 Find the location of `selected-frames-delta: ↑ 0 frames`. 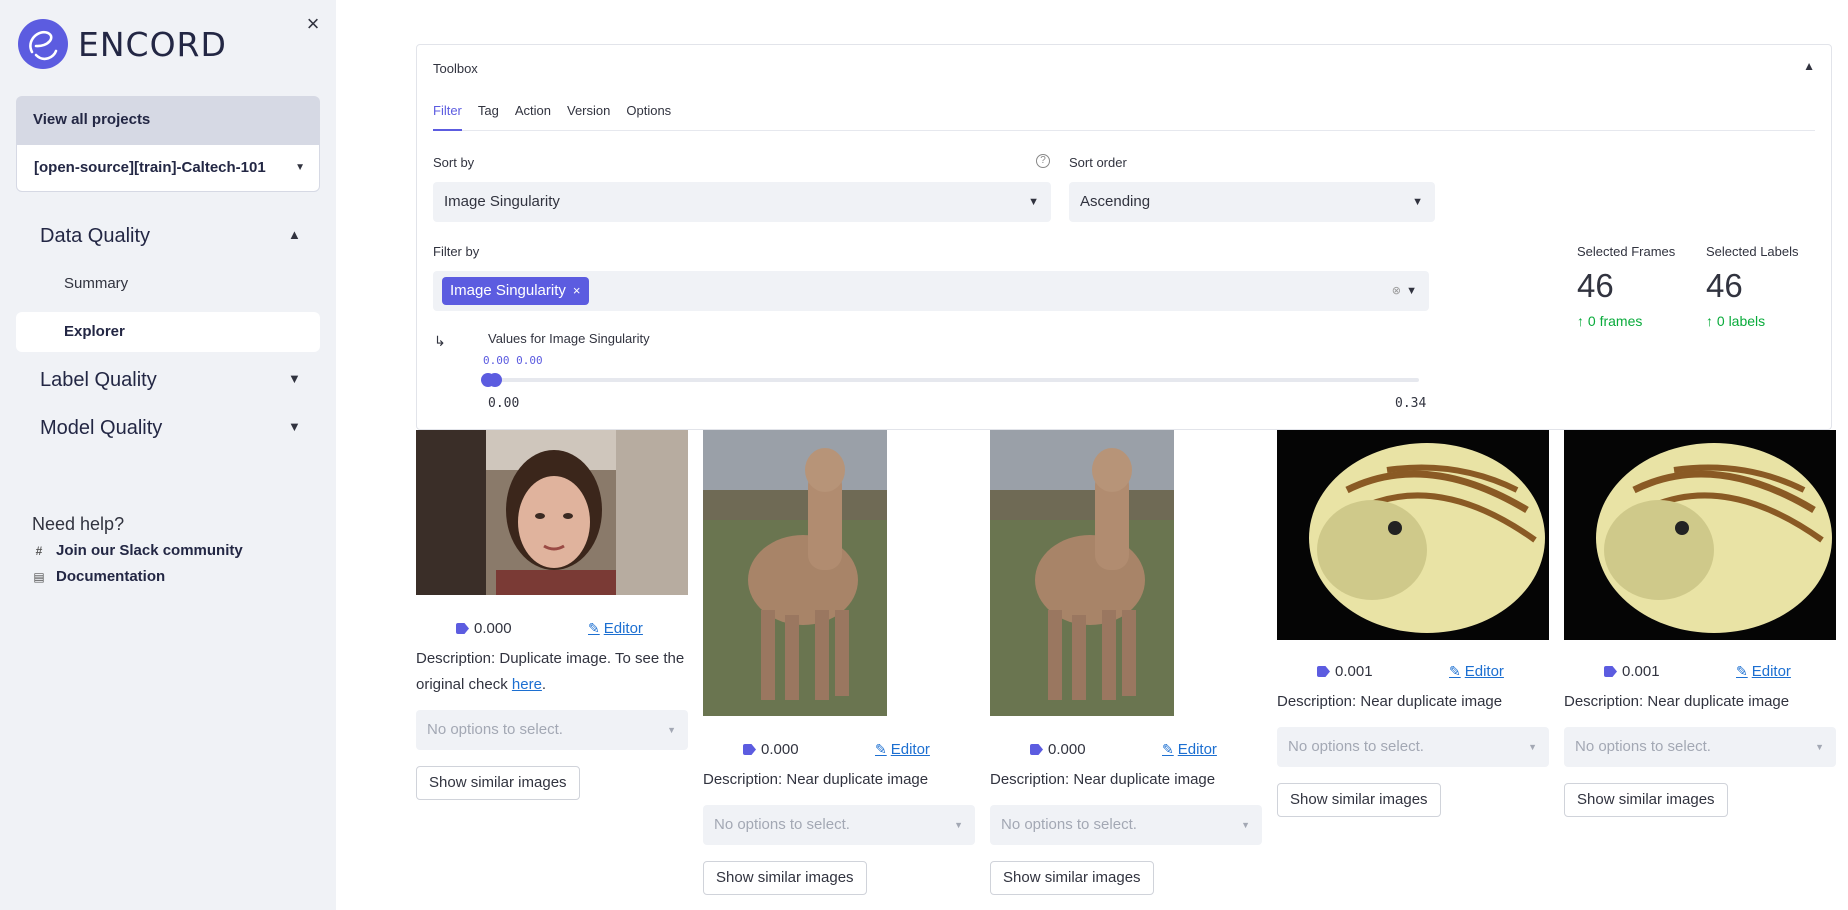

selected-frames-delta: ↑ 0 frames is located at coordinates (1610, 321).